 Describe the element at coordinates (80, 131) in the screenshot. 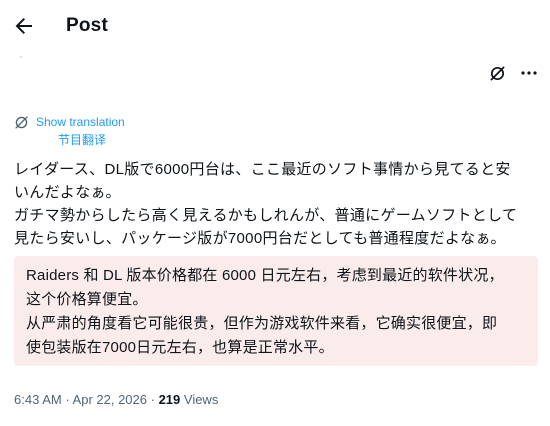

I see `translation-link: Show translation 节目翻译` at that location.